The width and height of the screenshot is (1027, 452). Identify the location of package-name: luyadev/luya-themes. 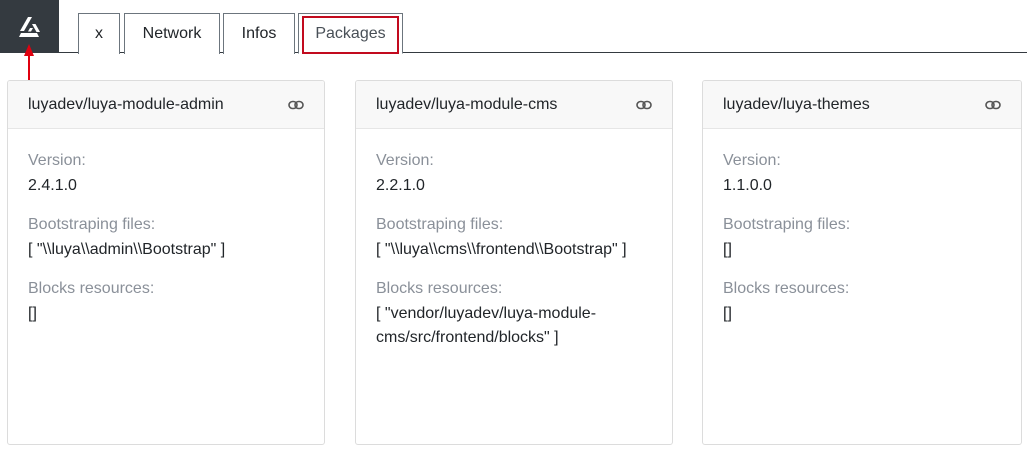
(796, 104).